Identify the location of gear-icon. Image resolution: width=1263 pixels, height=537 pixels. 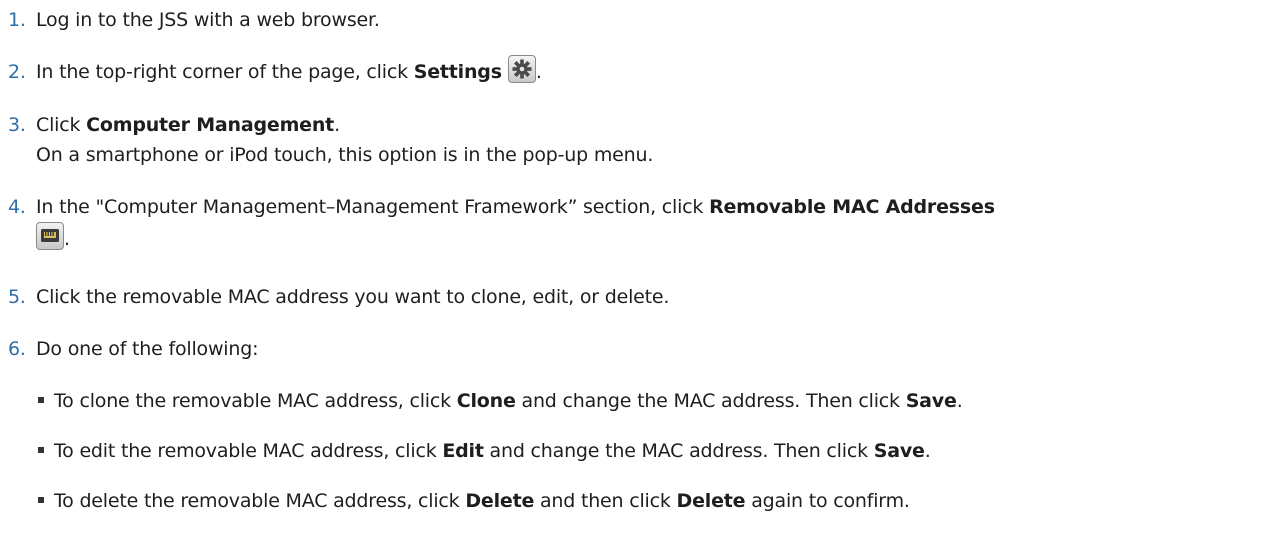
(521, 69).